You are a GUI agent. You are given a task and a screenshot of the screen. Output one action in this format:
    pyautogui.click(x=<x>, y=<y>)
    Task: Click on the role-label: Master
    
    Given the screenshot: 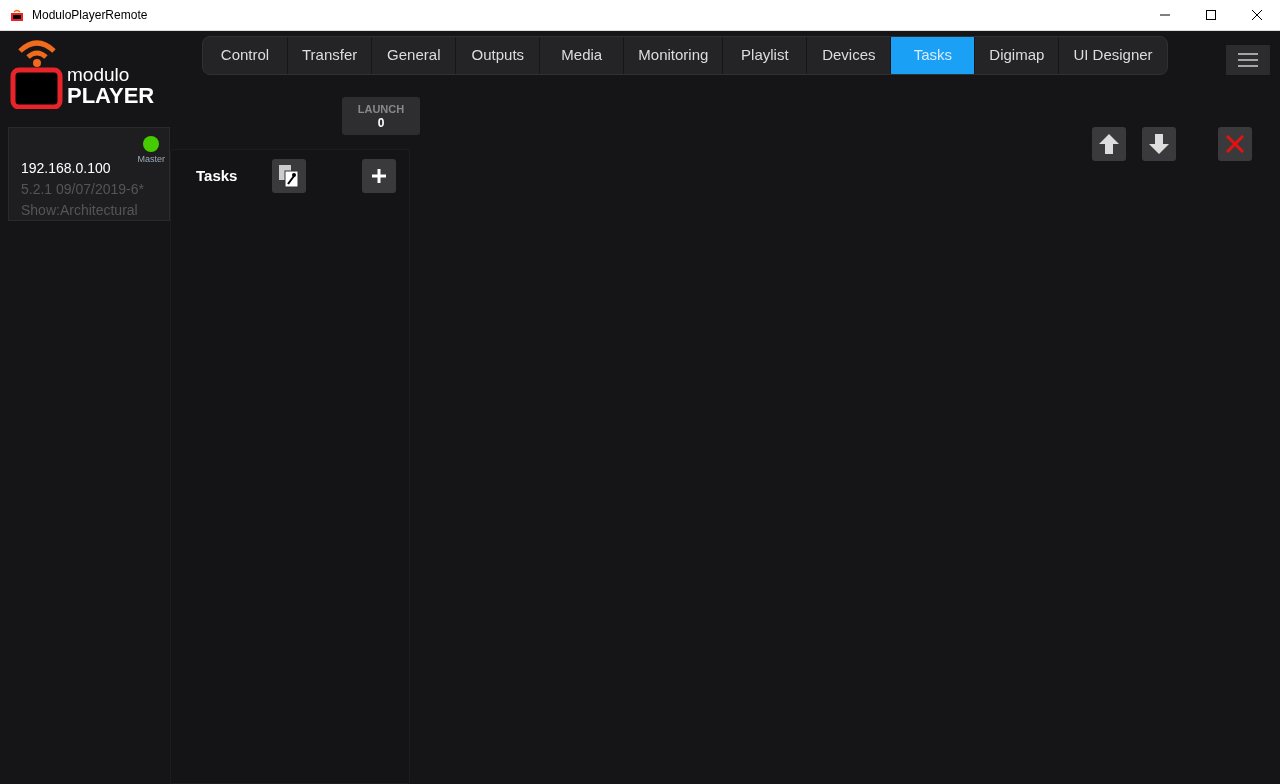 What is the action you would take?
    pyautogui.click(x=151, y=159)
    